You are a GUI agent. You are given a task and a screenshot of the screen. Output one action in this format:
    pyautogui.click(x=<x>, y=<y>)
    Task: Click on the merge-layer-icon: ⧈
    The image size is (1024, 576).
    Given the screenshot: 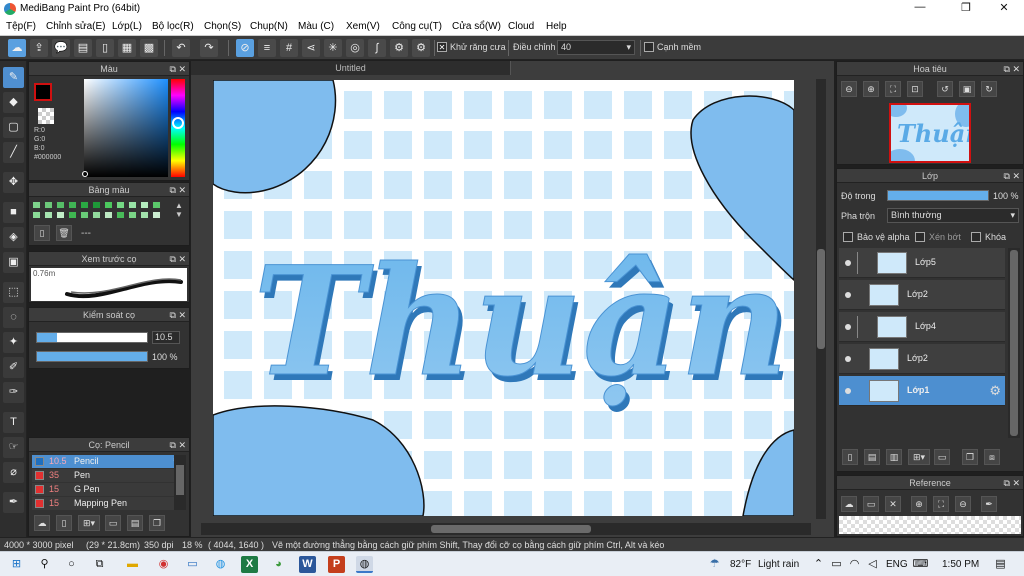 What is the action you would take?
    pyautogui.click(x=992, y=457)
    